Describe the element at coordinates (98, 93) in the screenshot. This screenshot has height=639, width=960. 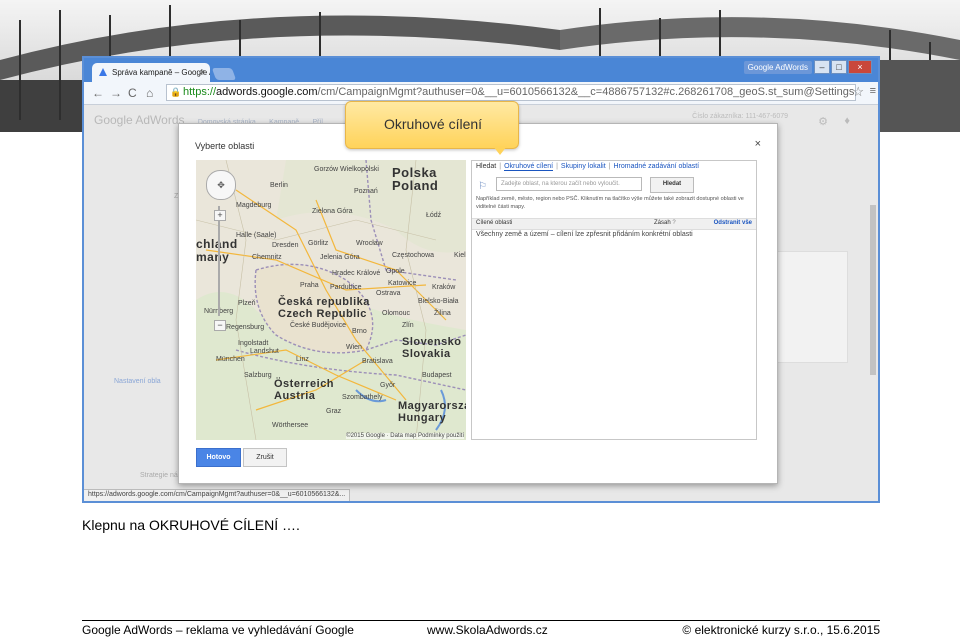
I see `back-arrow-icon: ←` at that location.